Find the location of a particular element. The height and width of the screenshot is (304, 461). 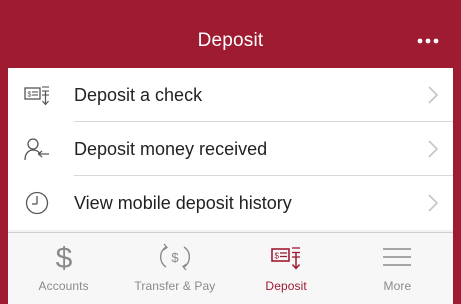

more-options-button is located at coordinates (428, 41).